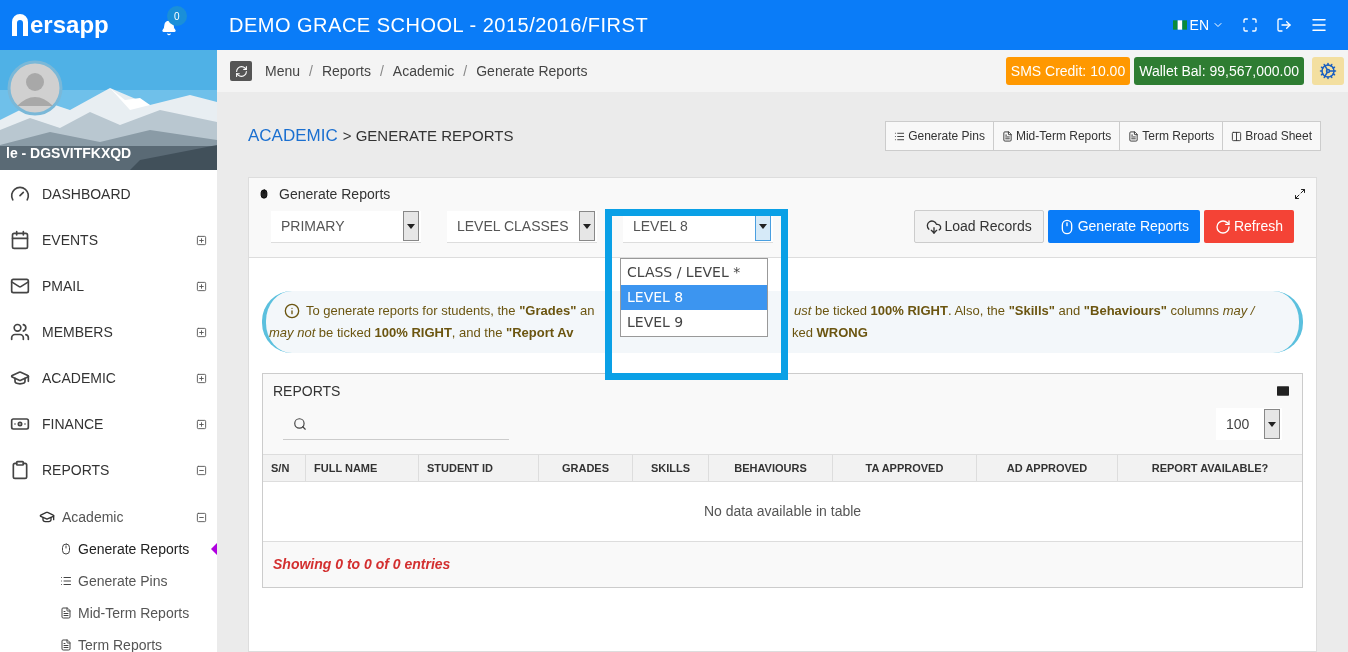 The width and height of the screenshot is (1348, 652). Describe the element at coordinates (138, 549) in the screenshot. I see `sidebar-item: Generate Reports` at that location.